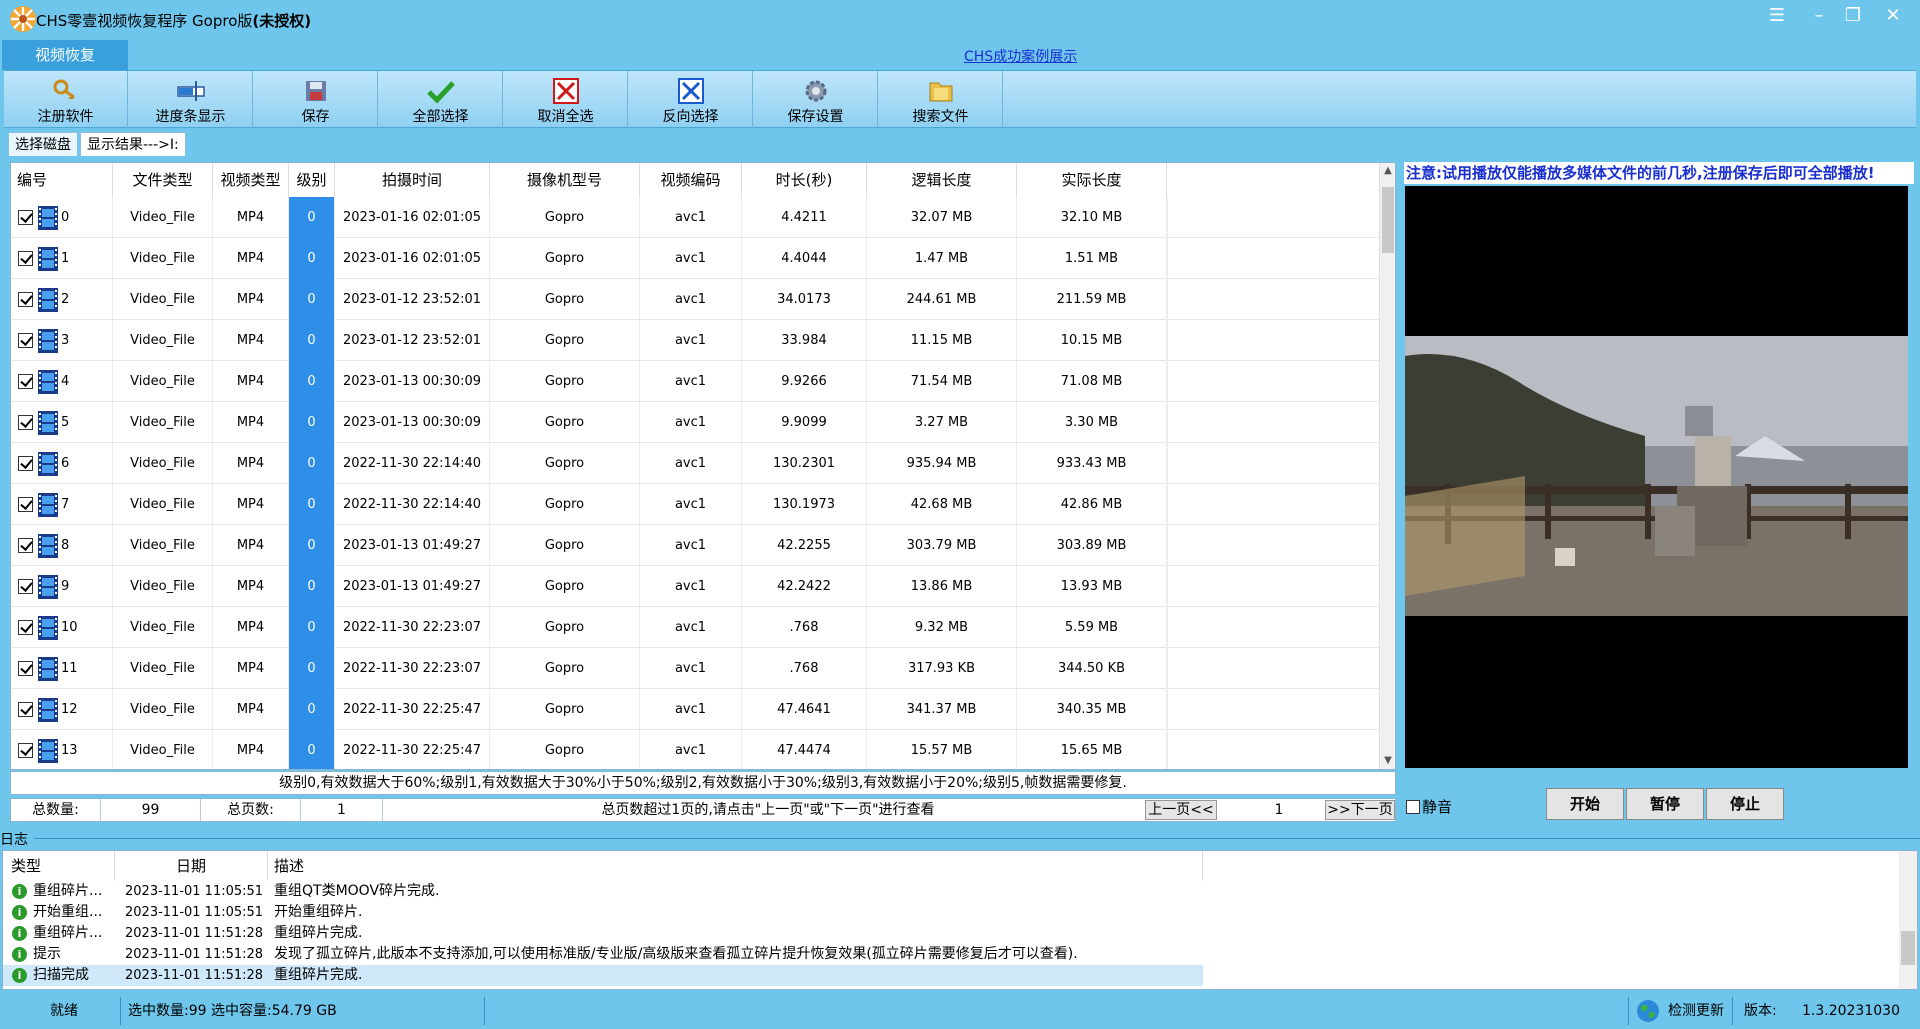 This screenshot has width=1920, height=1029. Describe the element at coordinates (120, 1011) in the screenshot. I see `status-separator` at that location.